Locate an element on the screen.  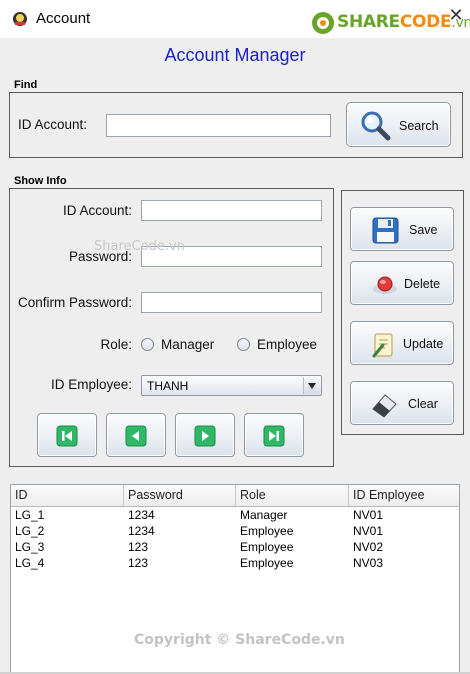
cell-id: LG_3 is located at coordinates (30, 547).